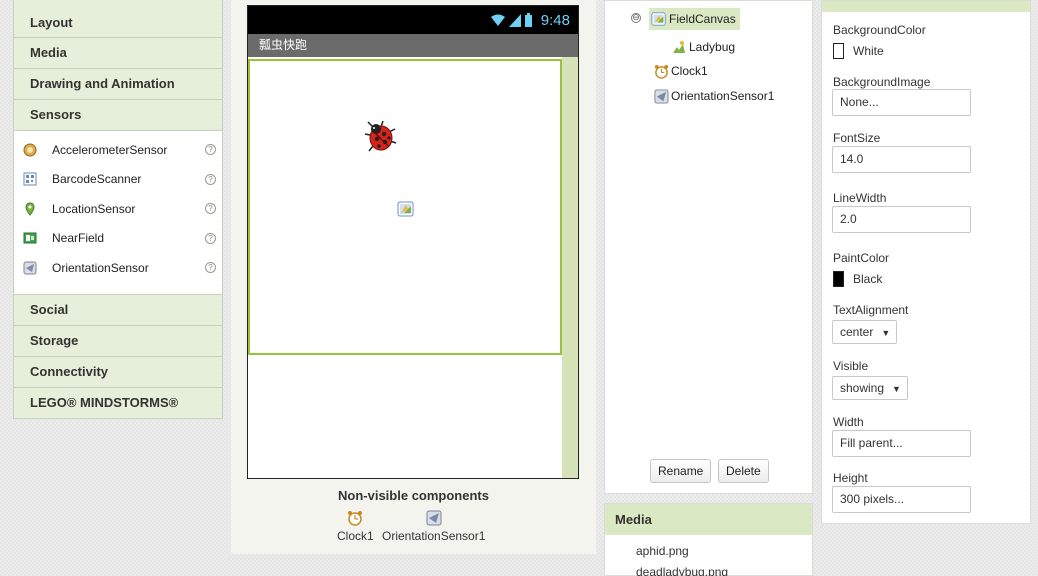 The height and width of the screenshot is (576, 1038). Describe the element at coordinates (118, 115) in the screenshot. I see `drawer-sensors: Sensors` at that location.